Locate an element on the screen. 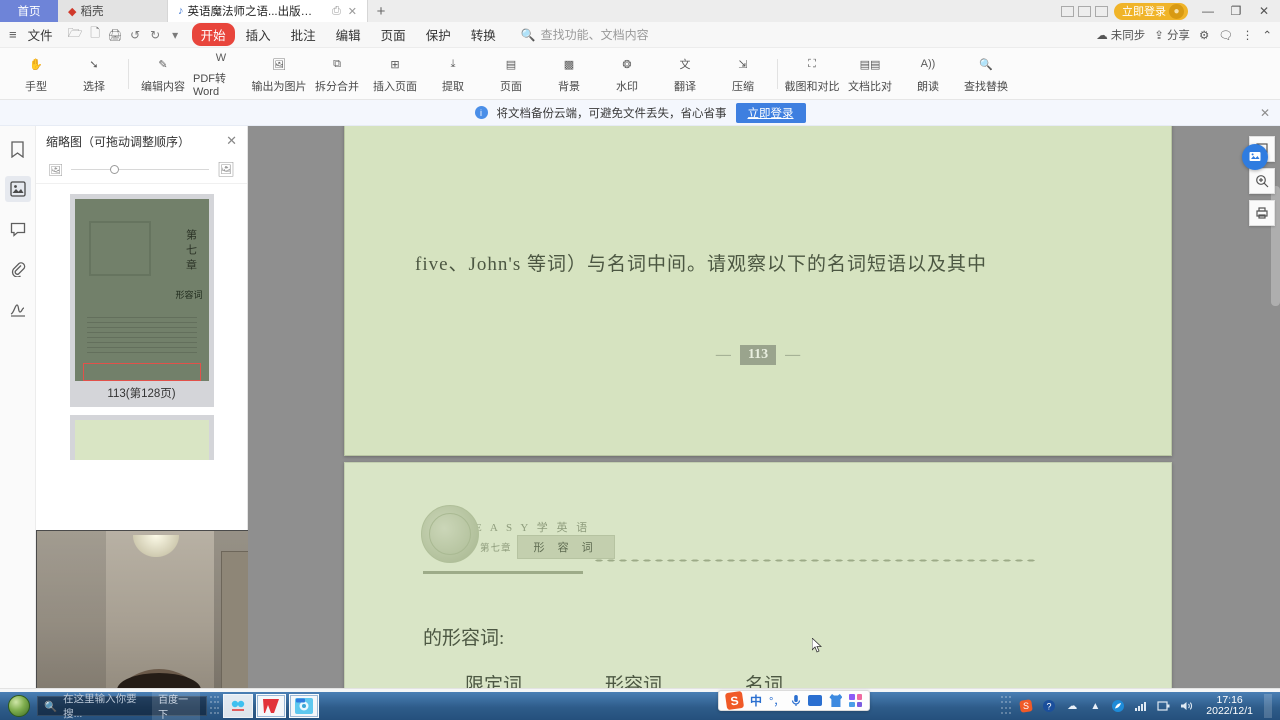 This screenshot has width=1280, height=720. taskbar-app-wps is located at coordinates (271, 706).